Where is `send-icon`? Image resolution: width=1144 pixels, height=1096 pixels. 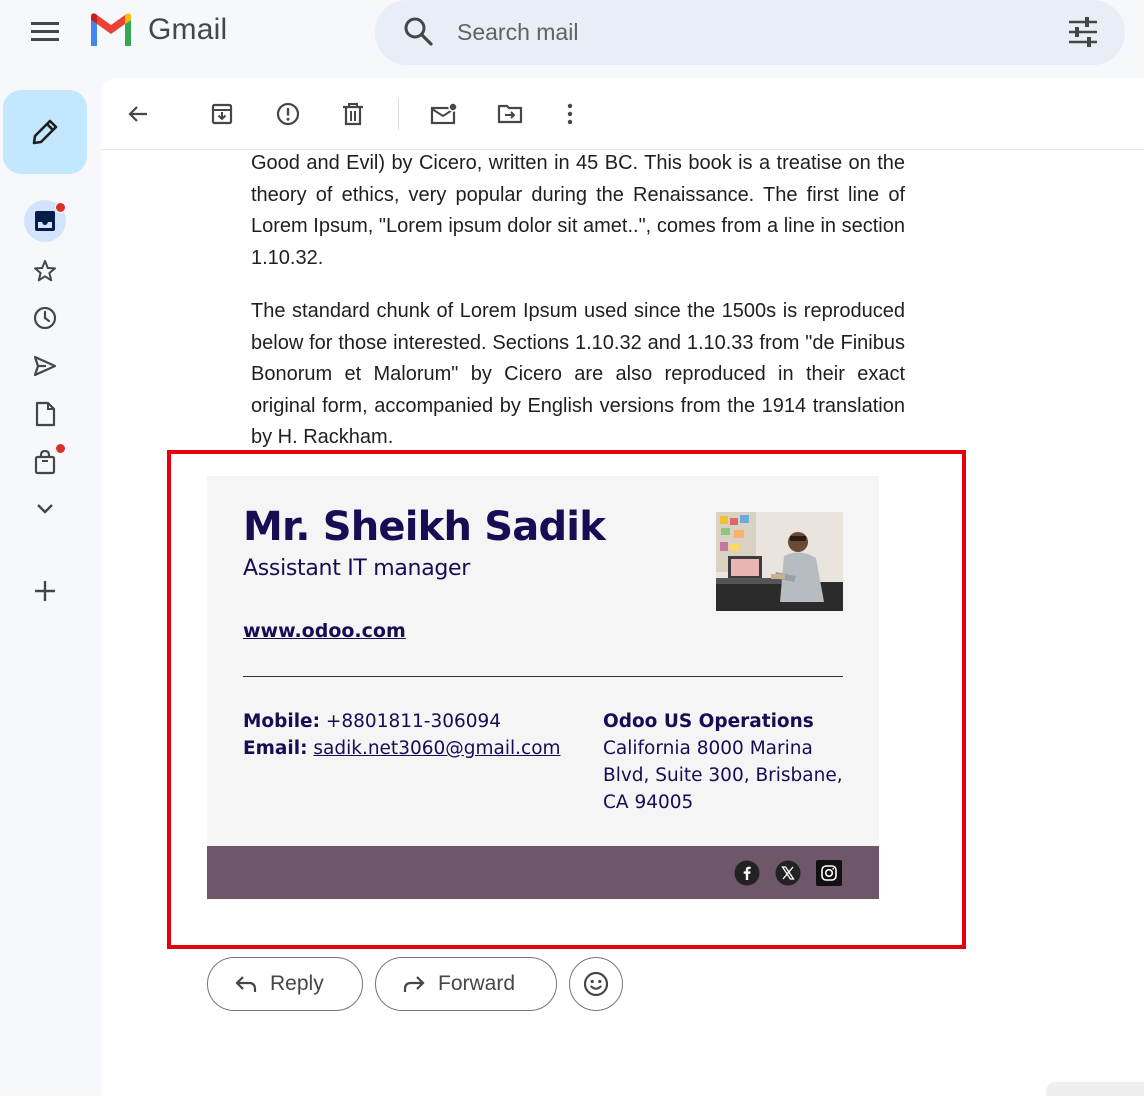 send-icon is located at coordinates (45, 366).